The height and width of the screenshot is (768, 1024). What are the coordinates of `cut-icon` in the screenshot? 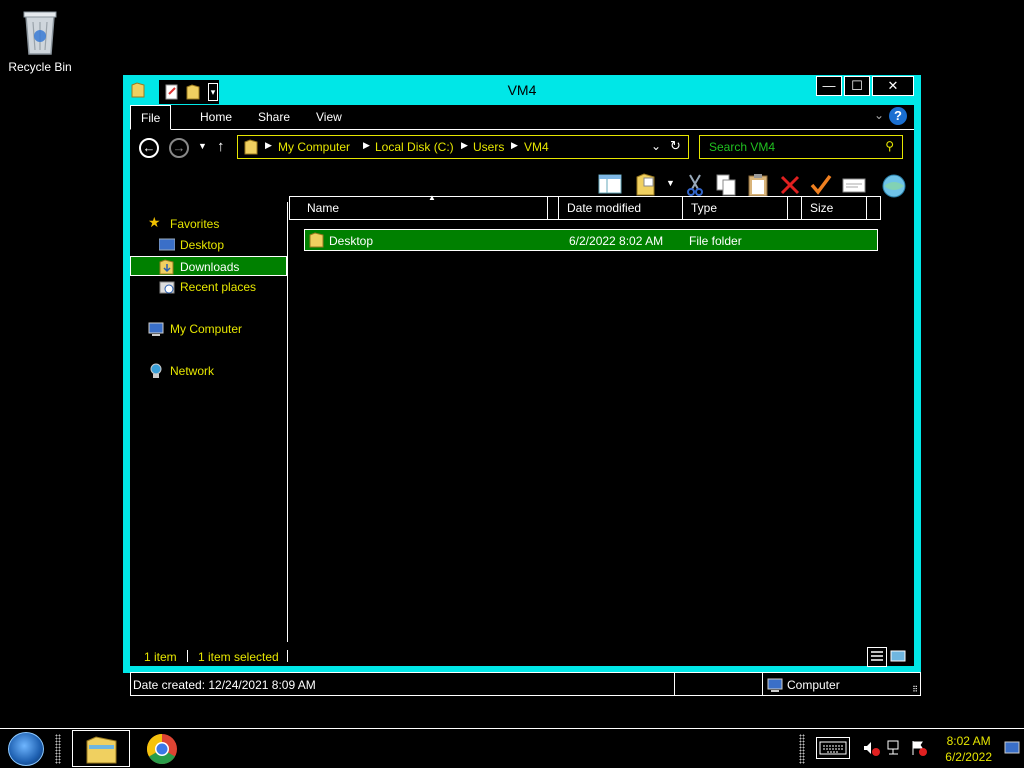 It's located at (695, 185).